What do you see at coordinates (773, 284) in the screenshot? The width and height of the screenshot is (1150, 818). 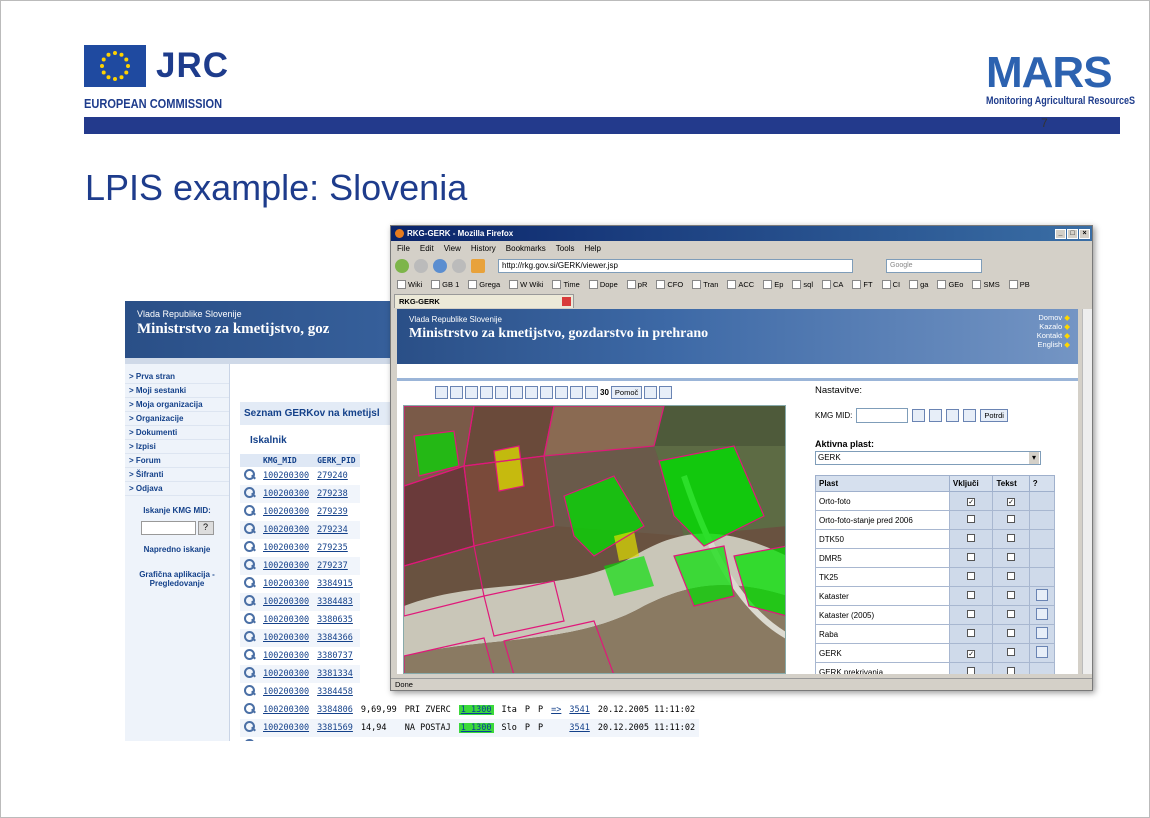 I see `bookmark-item: Ep` at bounding box center [773, 284].